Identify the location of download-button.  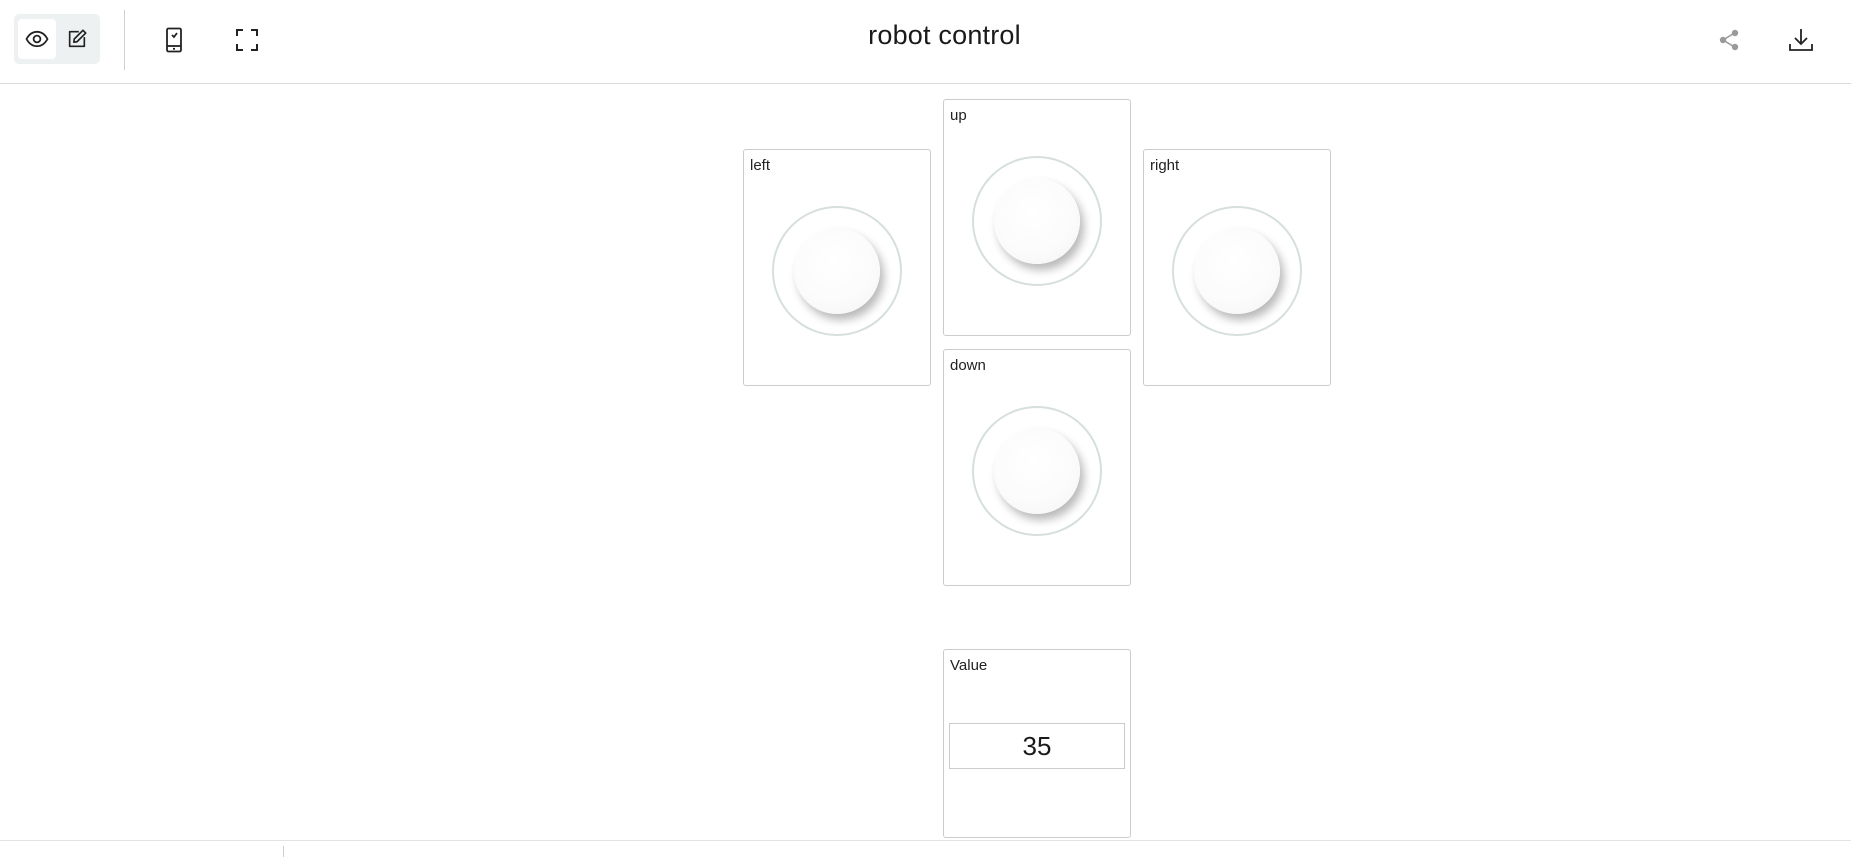
(1801, 40).